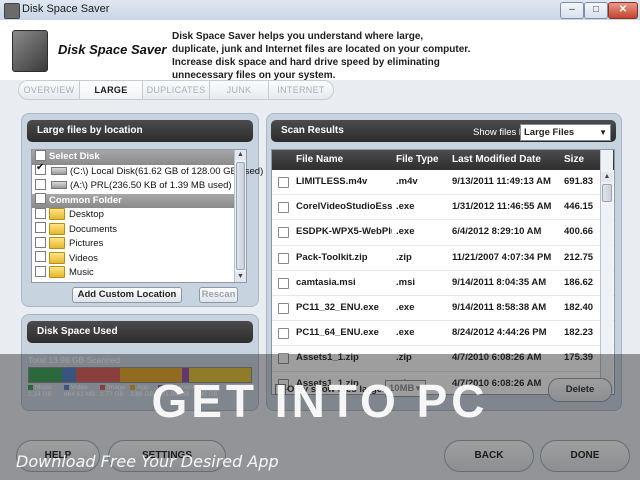 The image size is (640, 480). What do you see at coordinates (140, 131) in the screenshot?
I see `location-panel-title: Large files by location` at bounding box center [140, 131].